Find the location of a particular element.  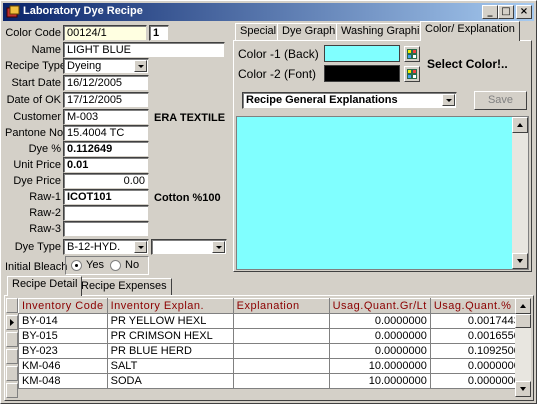

start-date-field: 16/12/2005 is located at coordinates (106, 83).